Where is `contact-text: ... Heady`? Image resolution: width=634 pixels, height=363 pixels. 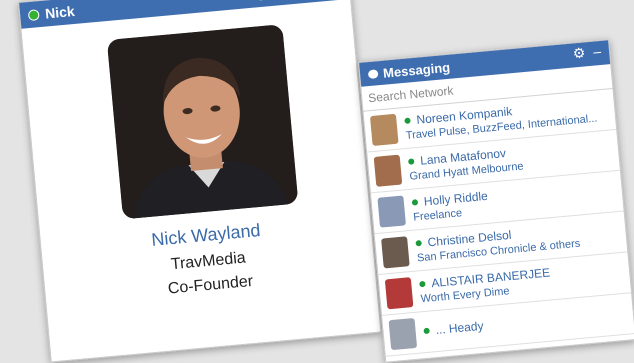
contact-text: ... Heady is located at coordinates (525, 323).